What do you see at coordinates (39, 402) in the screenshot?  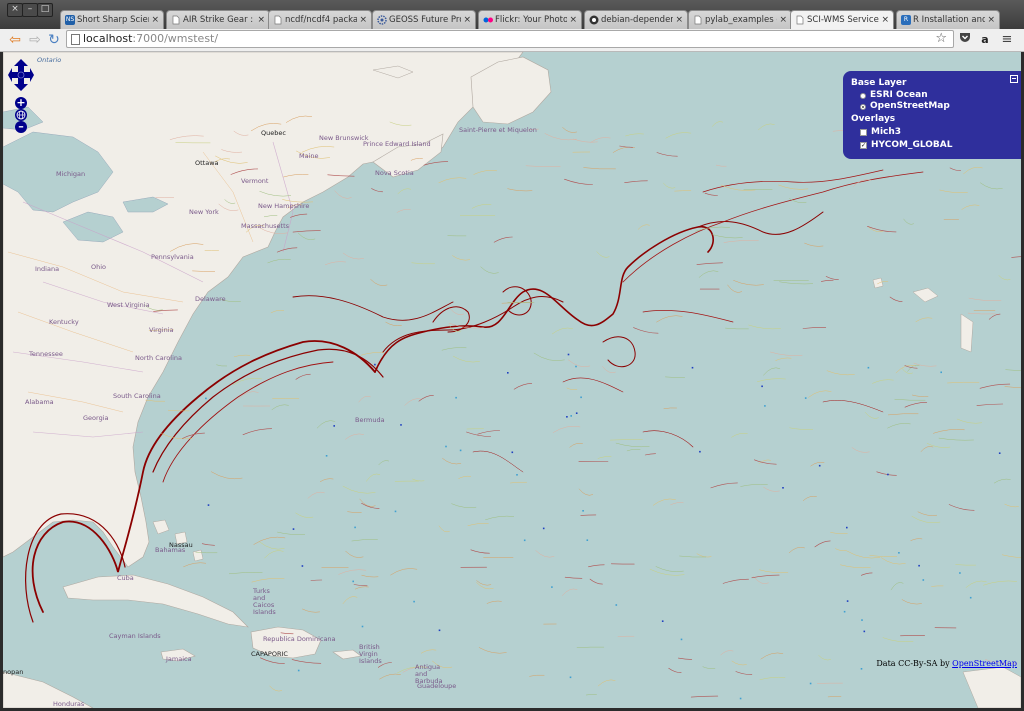 I see `map-label-alabama: Alabama` at bounding box center [39, 402].